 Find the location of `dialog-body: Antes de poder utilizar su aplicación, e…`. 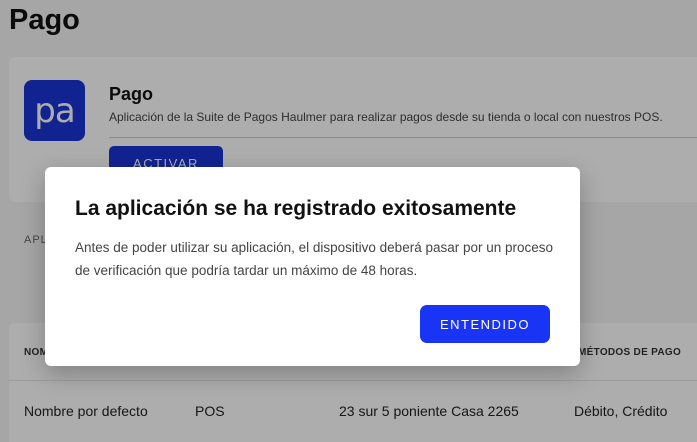

dialog-body: Antes de poder utilizar su aplicación, e… is located at coordinates (314, 259).